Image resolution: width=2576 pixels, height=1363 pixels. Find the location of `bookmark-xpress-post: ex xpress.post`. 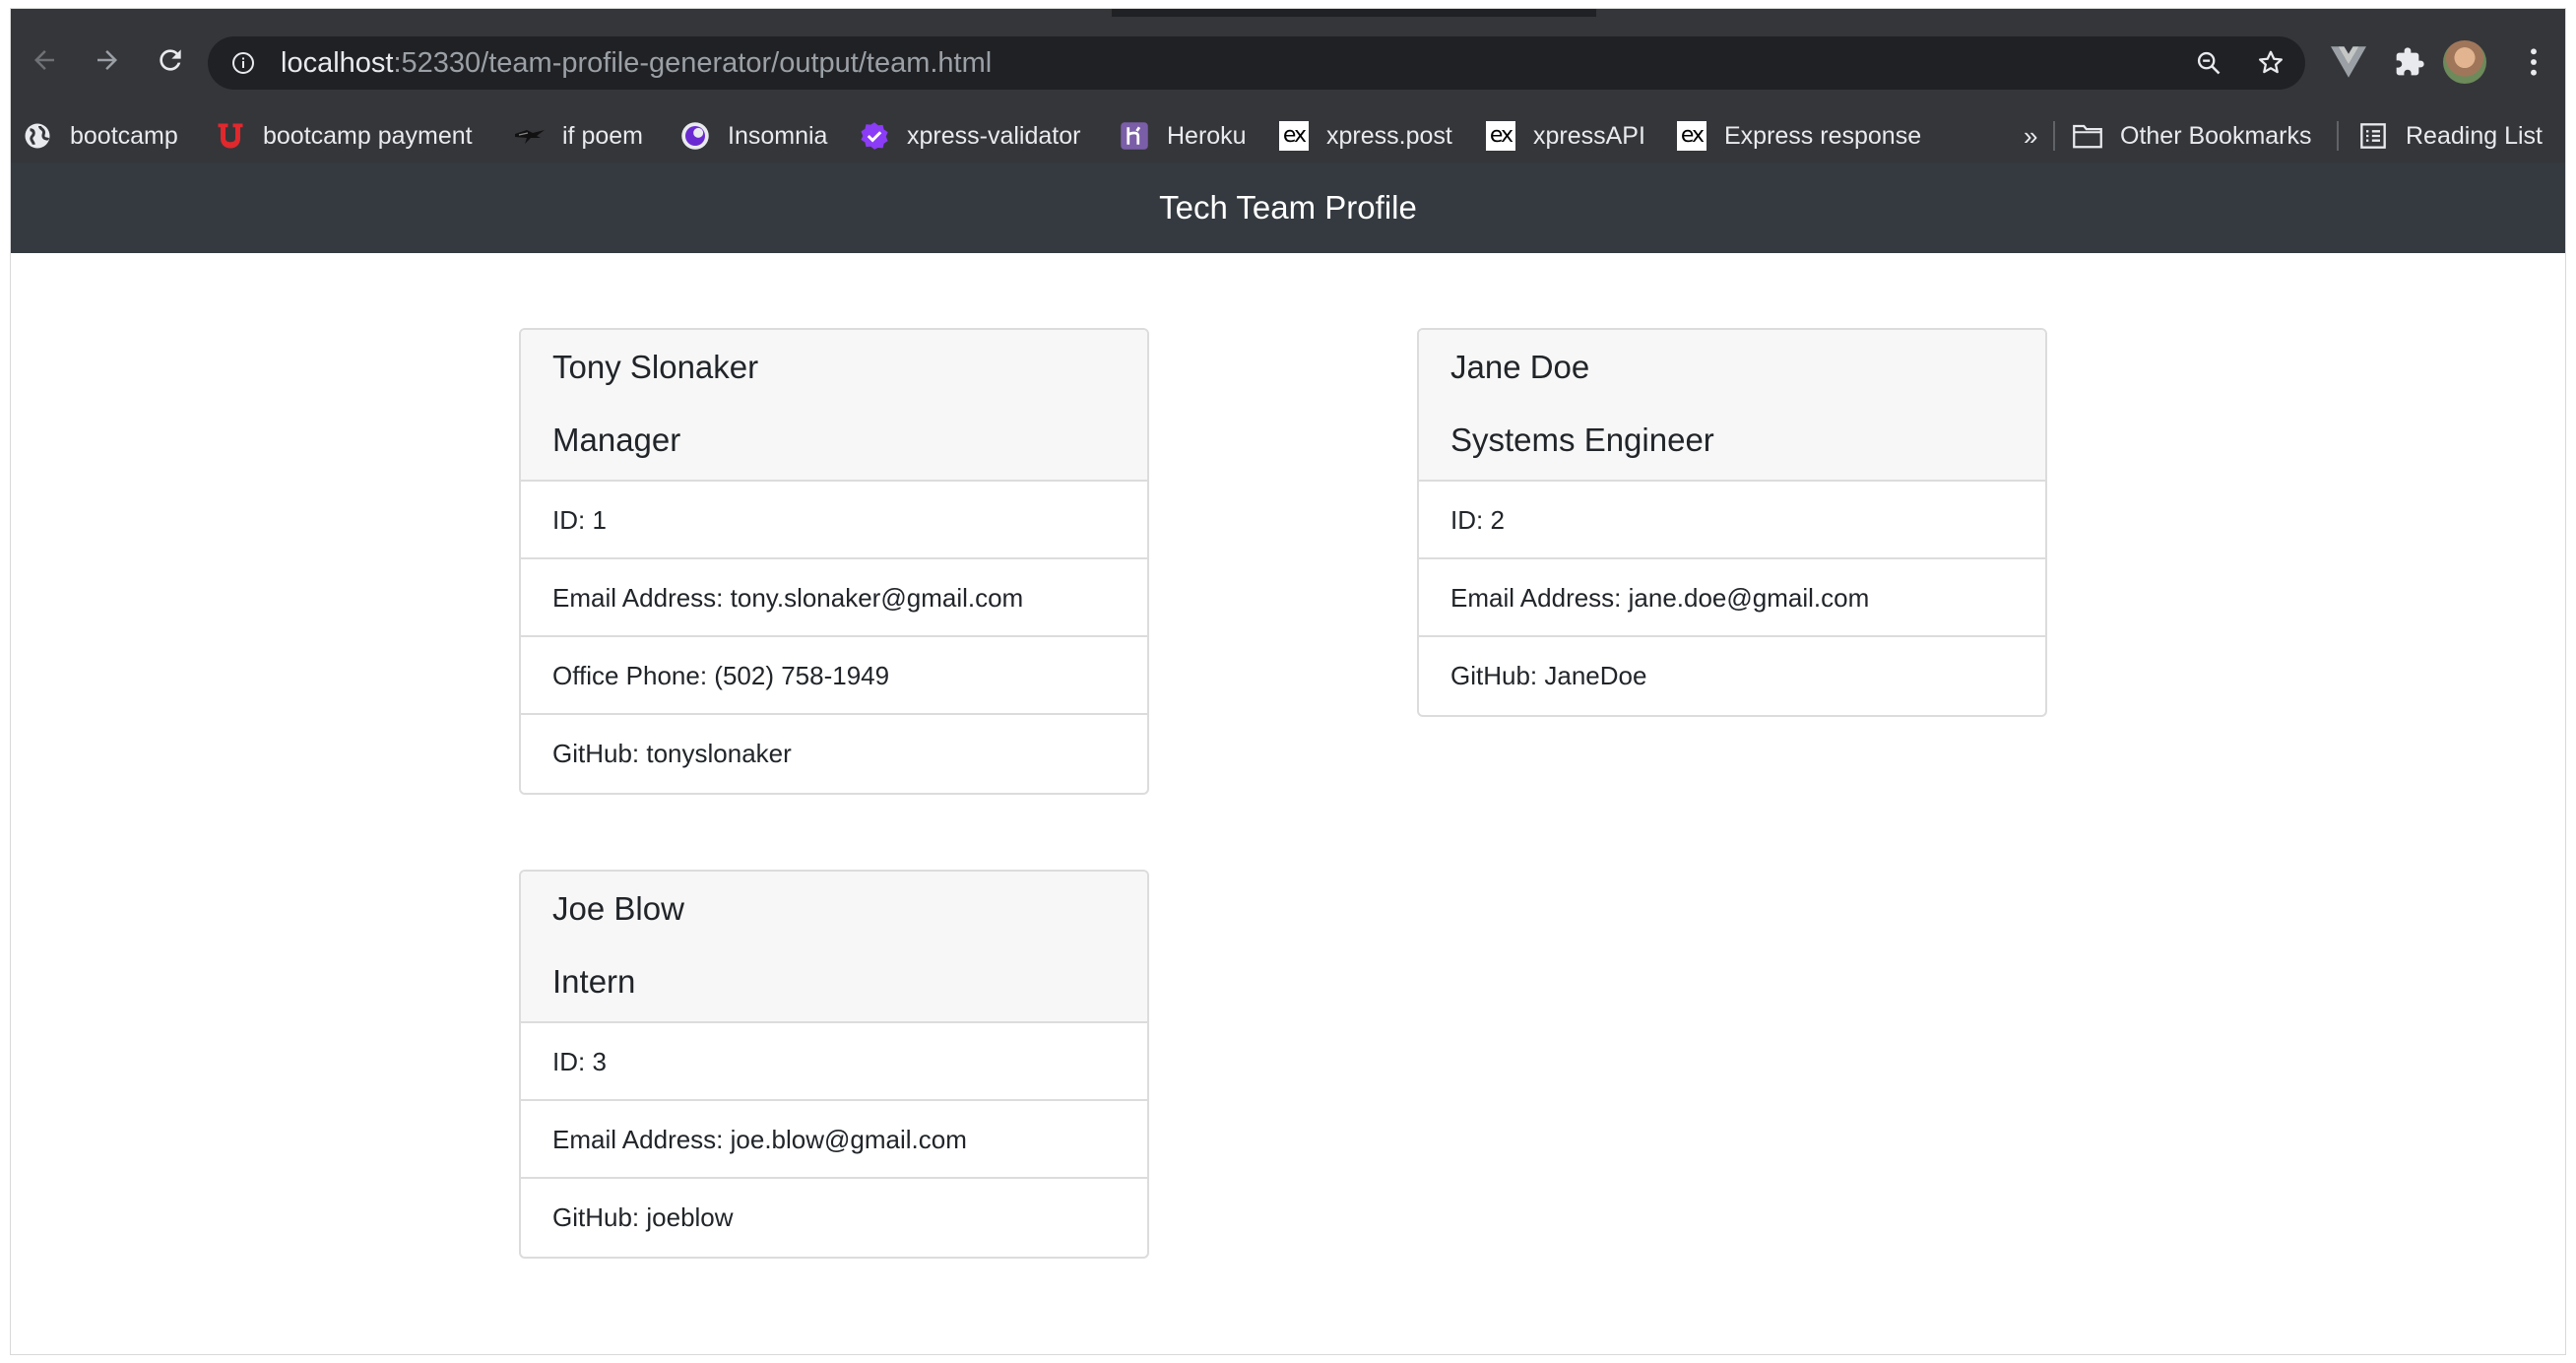

bookmark-xpress-post: ex xpress.post is located at coordinates (1365, 135).